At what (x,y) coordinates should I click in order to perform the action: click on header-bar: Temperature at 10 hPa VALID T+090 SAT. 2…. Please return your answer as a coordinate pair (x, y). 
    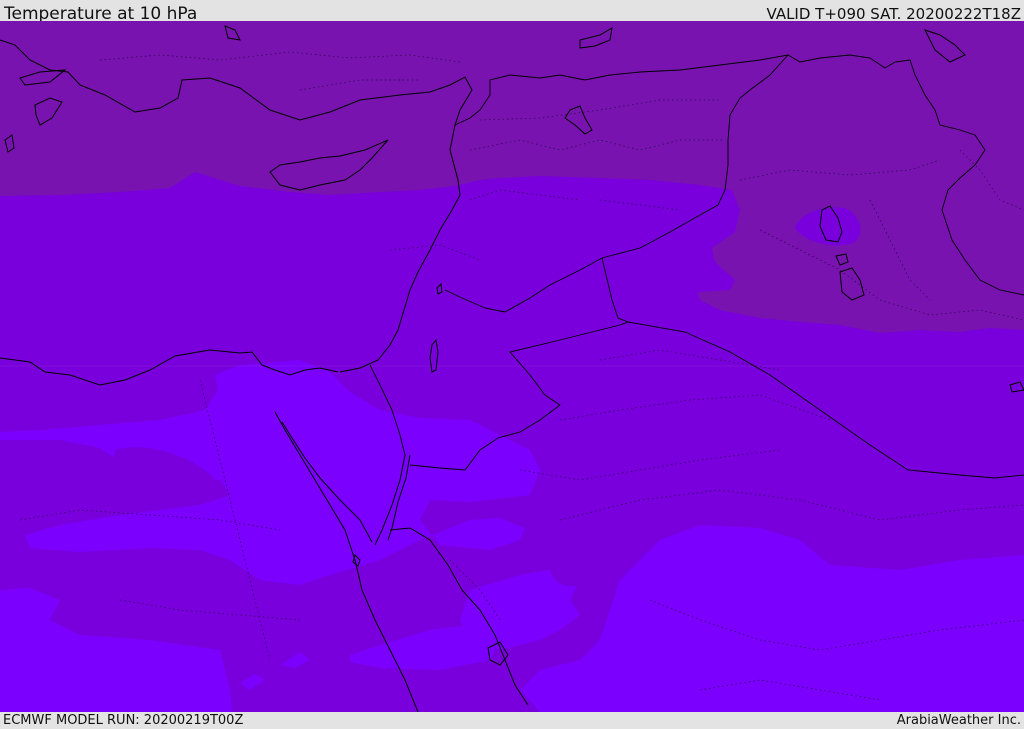
    Looking at the image, I should click on (512, 12).